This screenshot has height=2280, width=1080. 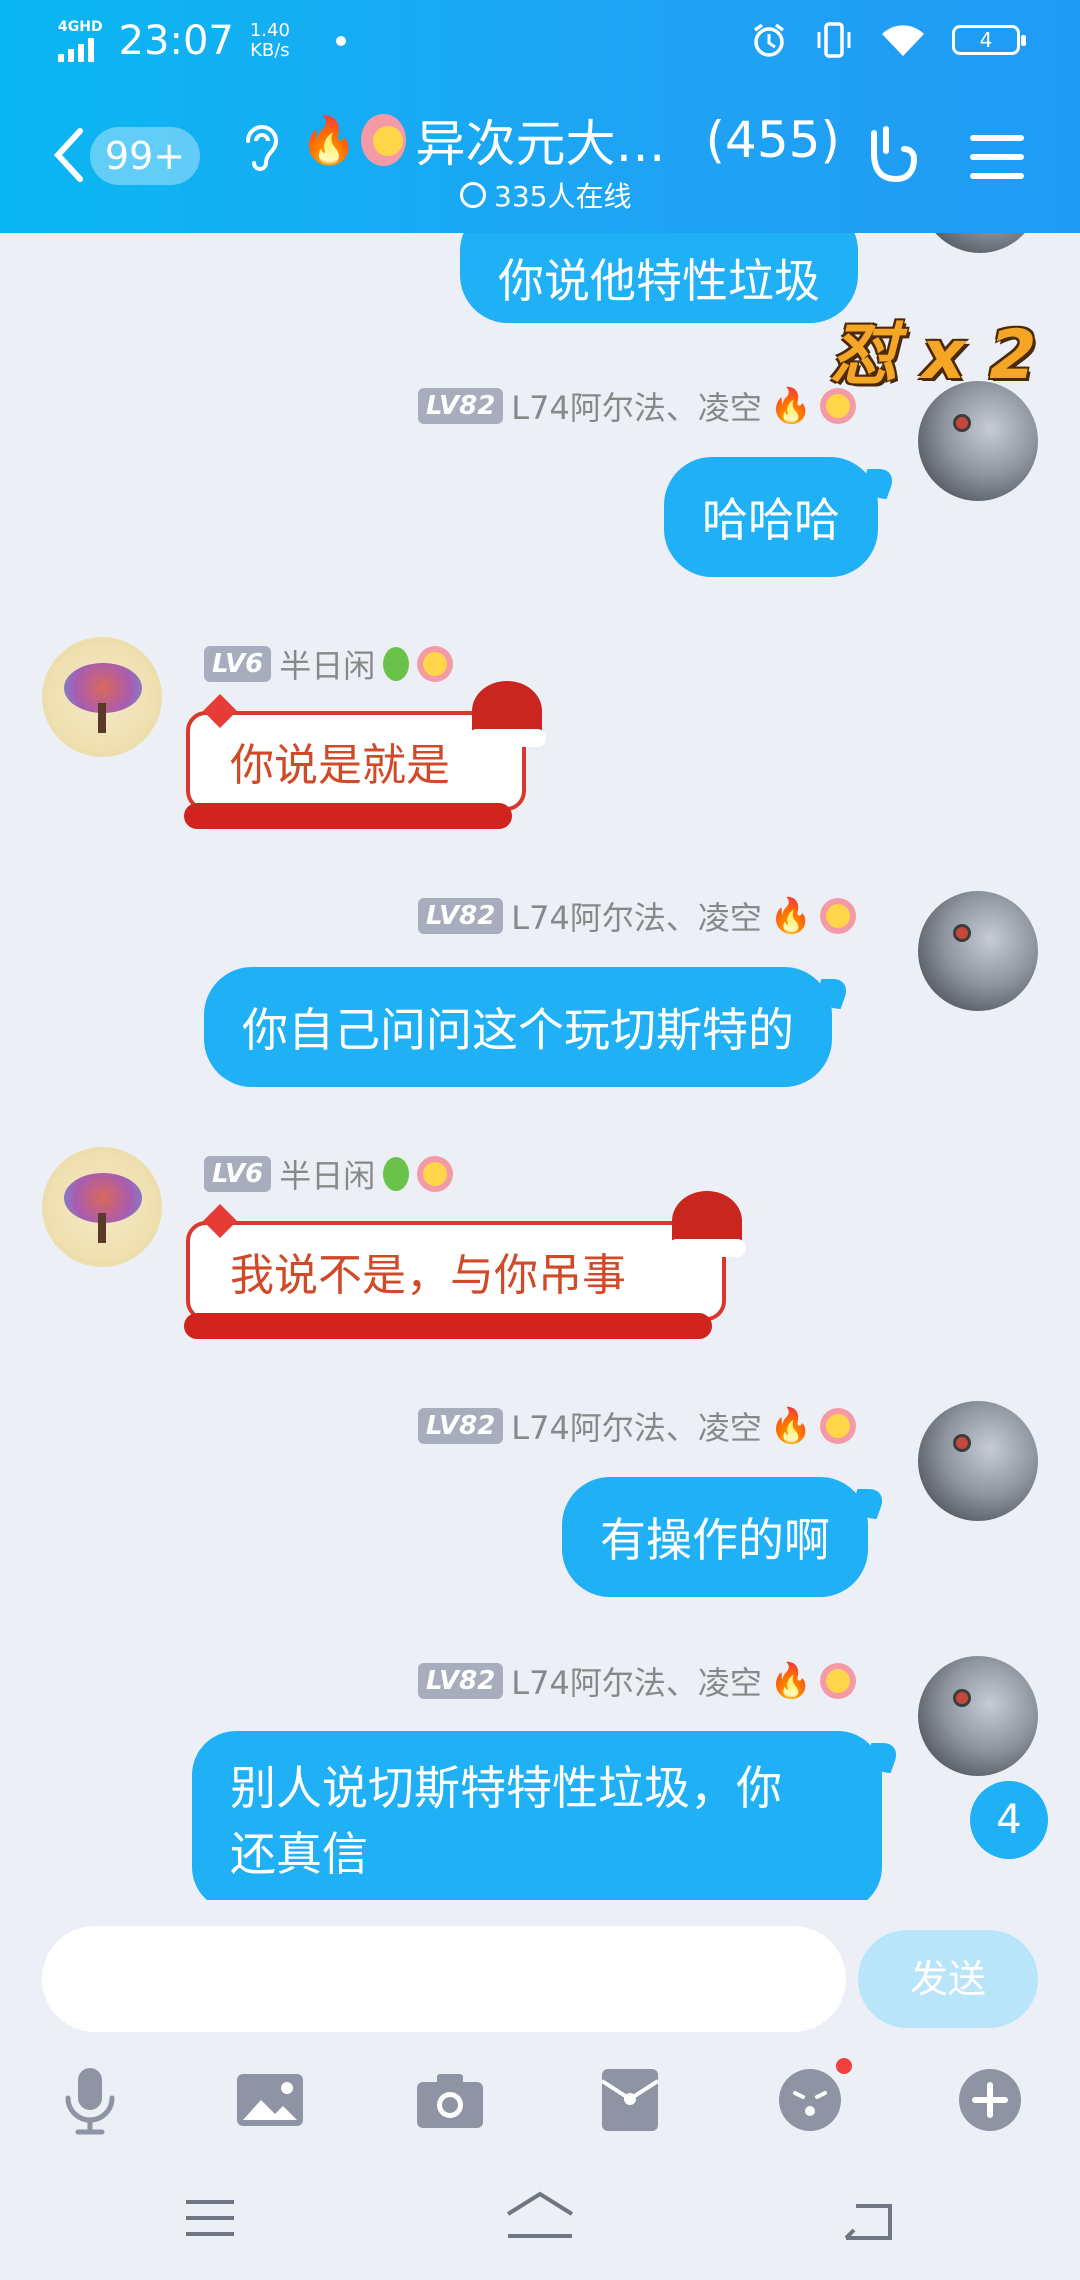 I want to click on input-bar: 发送, so click(x=540, y=1980).